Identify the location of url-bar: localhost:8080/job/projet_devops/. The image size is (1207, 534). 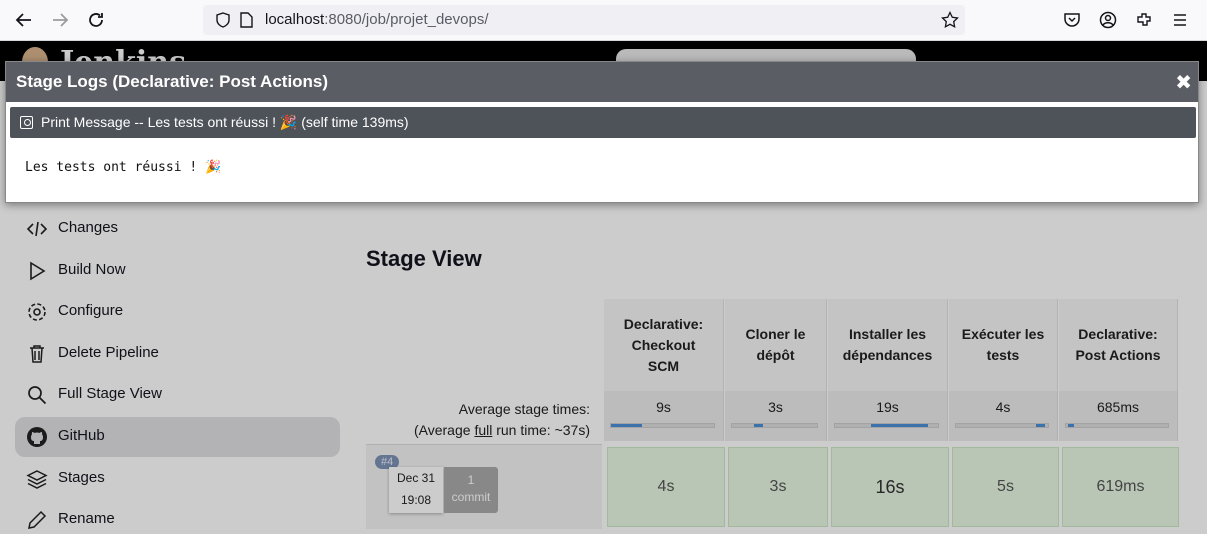
(584, 20).